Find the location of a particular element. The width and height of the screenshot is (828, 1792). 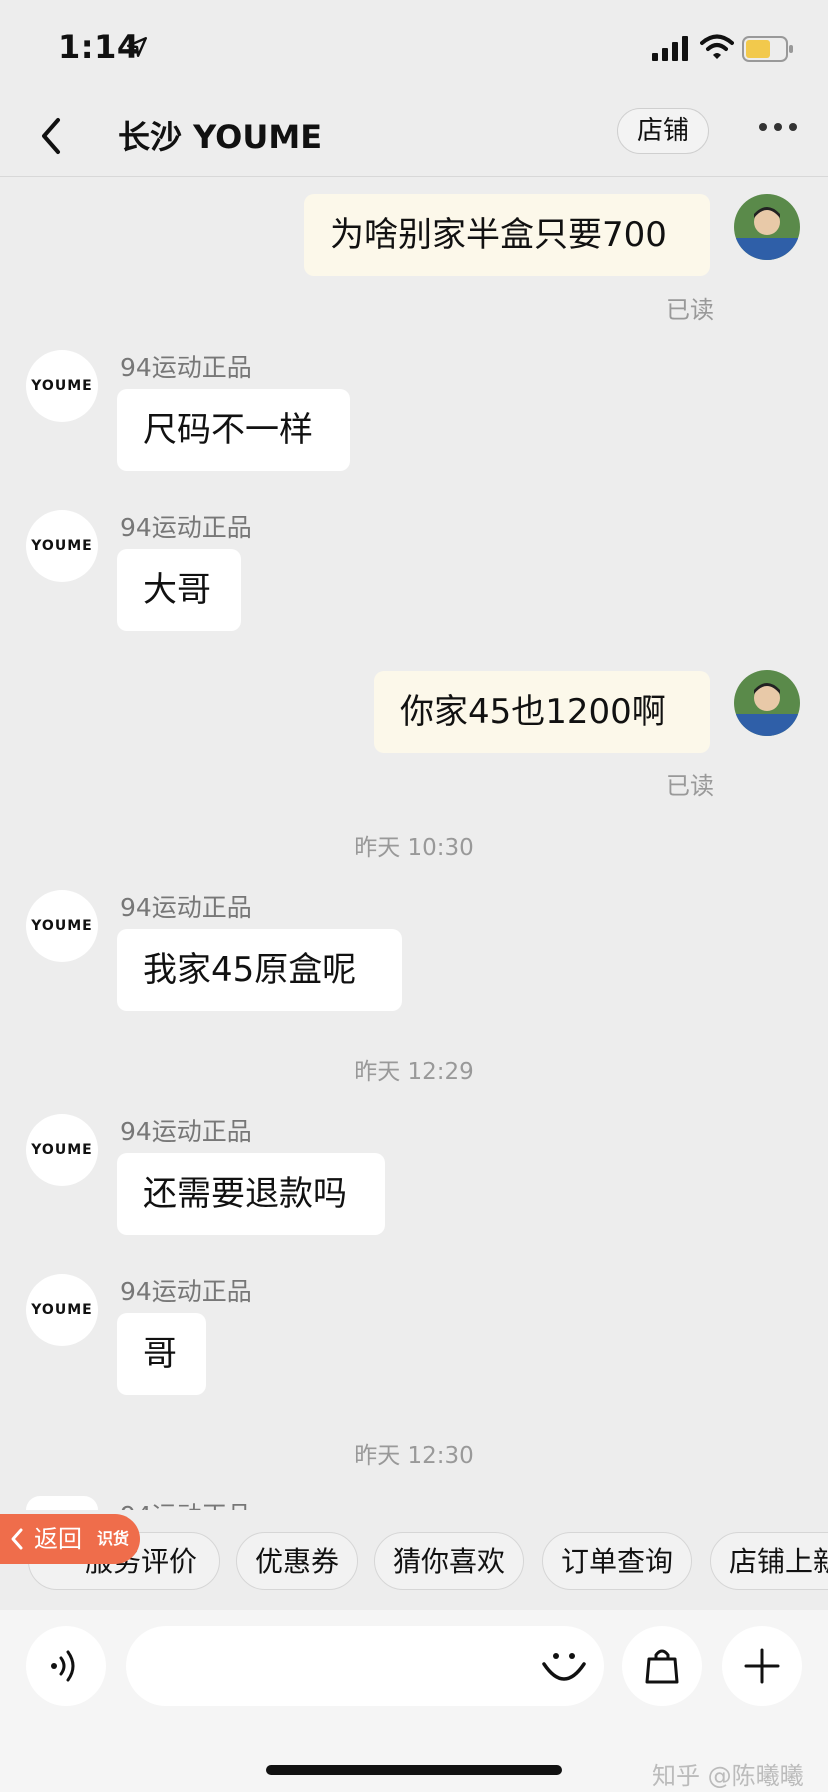

quick-action-recommendations: 猜你喜欢 is located at coordinates (449, 1561).